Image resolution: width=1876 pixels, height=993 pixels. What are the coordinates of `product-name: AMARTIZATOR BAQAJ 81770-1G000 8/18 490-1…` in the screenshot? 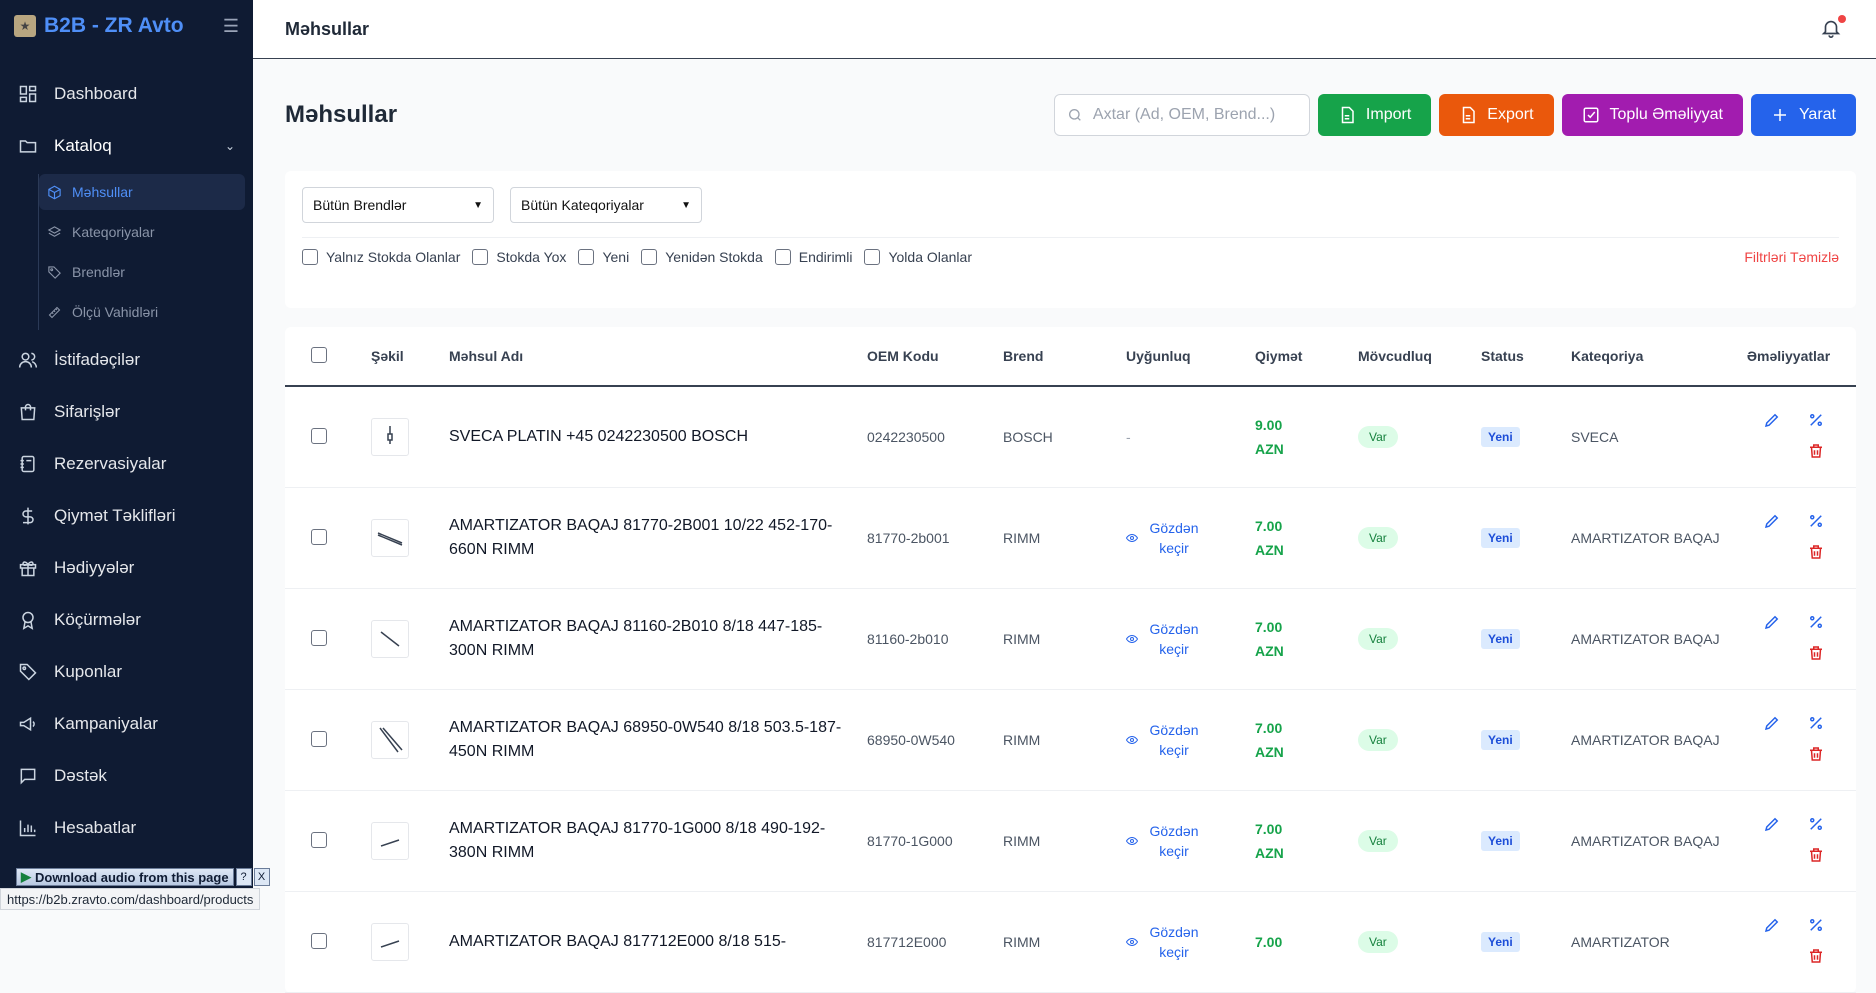 It's located at (658, 841).